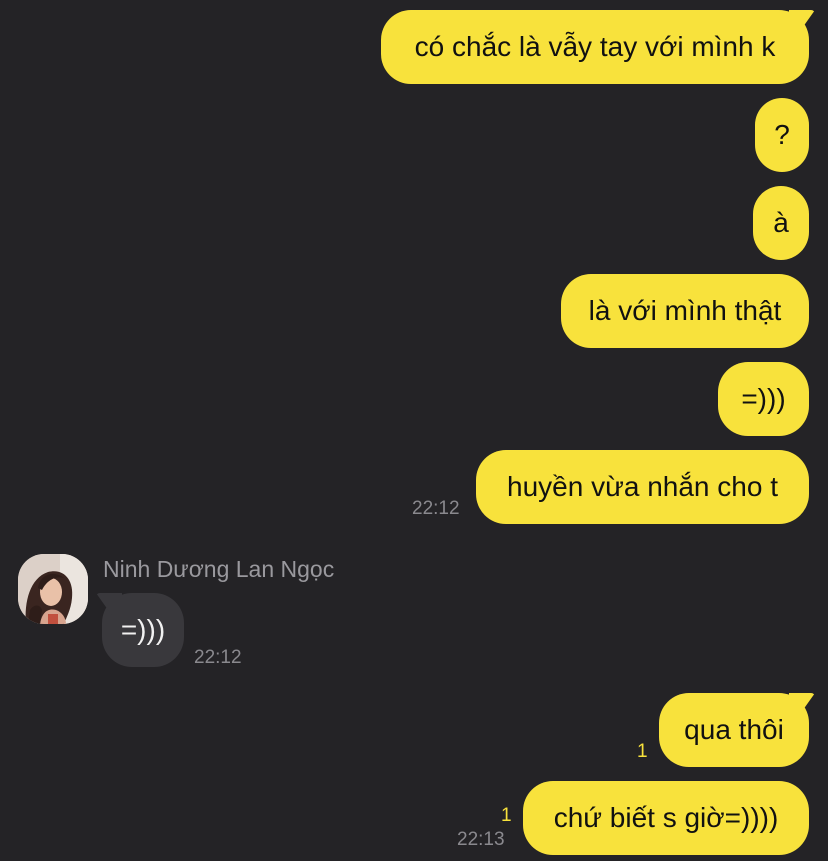  I want to click on sender-name: Ninh Dương Lan Ngọc, so click(219, 569).